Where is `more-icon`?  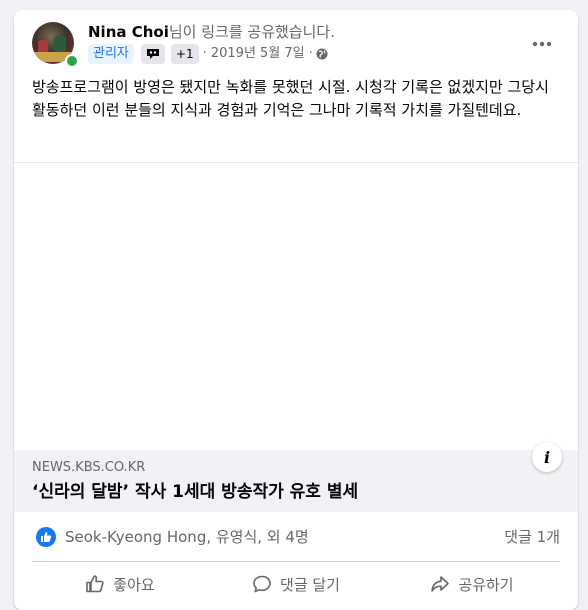
more-icon is located at coordinates (542, 44).